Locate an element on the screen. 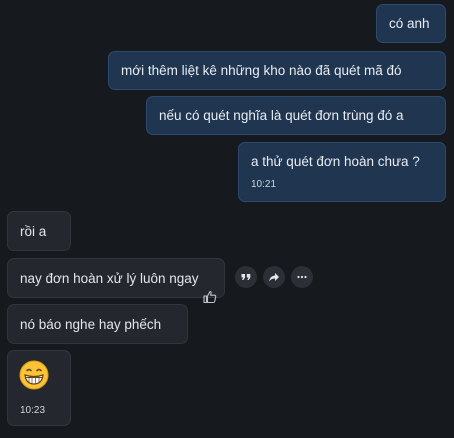  message-text: có anh is located at coordinates (409, 23).